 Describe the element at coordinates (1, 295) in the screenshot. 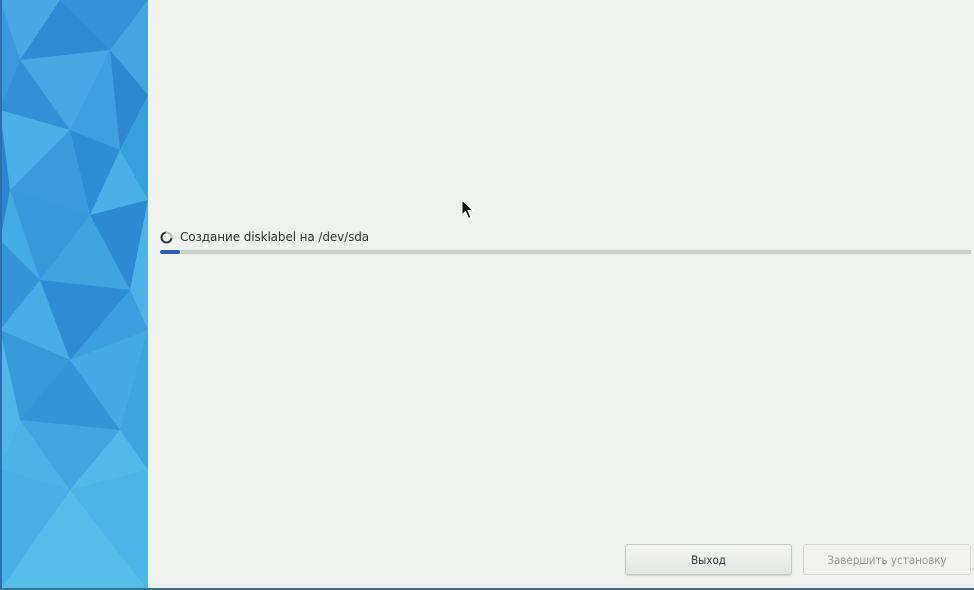

I see `window-left-edge` at that location.